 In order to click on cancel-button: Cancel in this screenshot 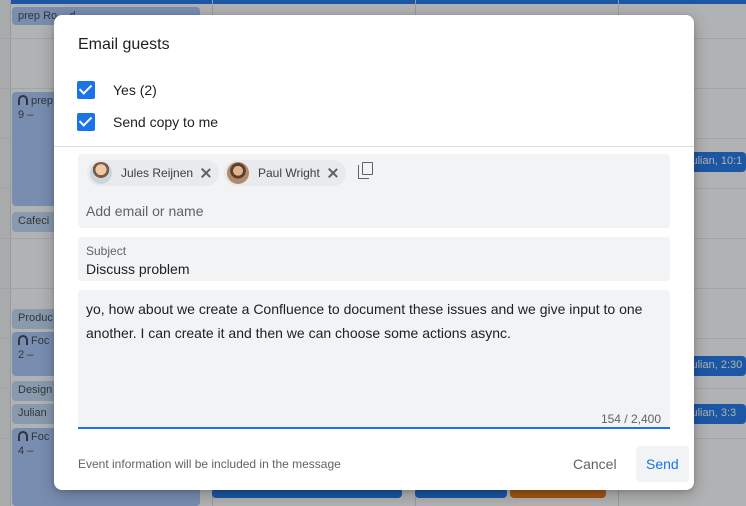, I will do `click(595, 464)`.